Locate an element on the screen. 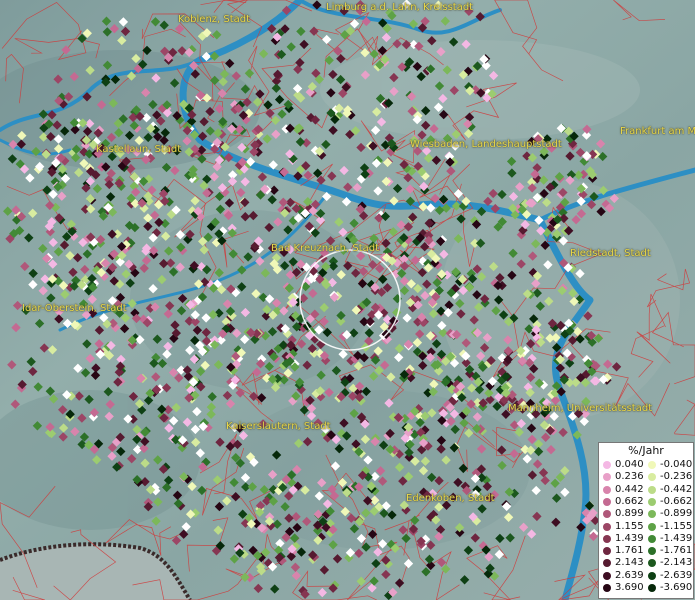 The image size is (695, 600). legend-value: 0.236 is located at coordinates (629, 477).